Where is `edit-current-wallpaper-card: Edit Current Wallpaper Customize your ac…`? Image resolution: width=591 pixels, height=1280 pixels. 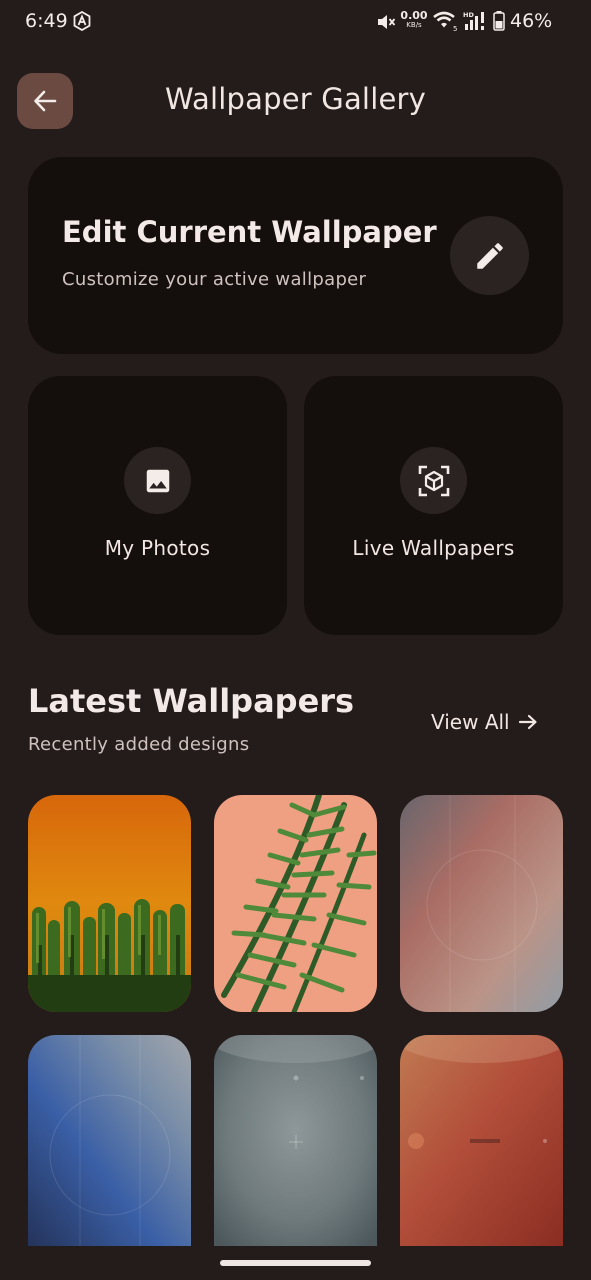 edit-current-wallpaper-card: Edit Current Wallpaper Customize your ac… is located at coordinates (295, 255).